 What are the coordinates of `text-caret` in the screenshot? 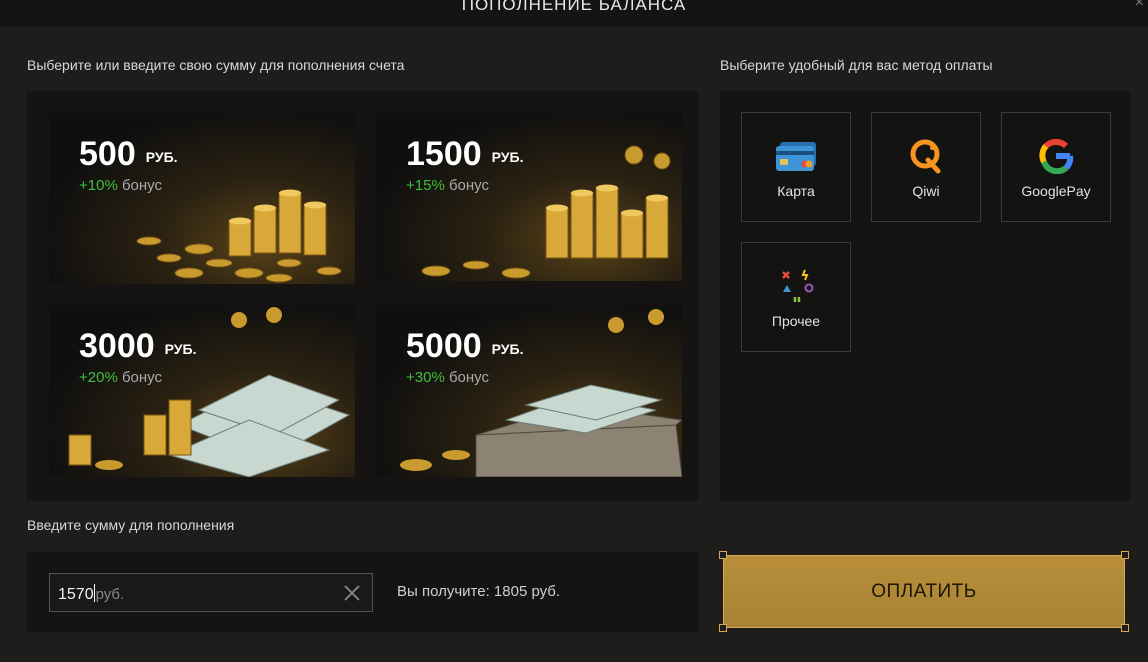 It's located at (94, 593).